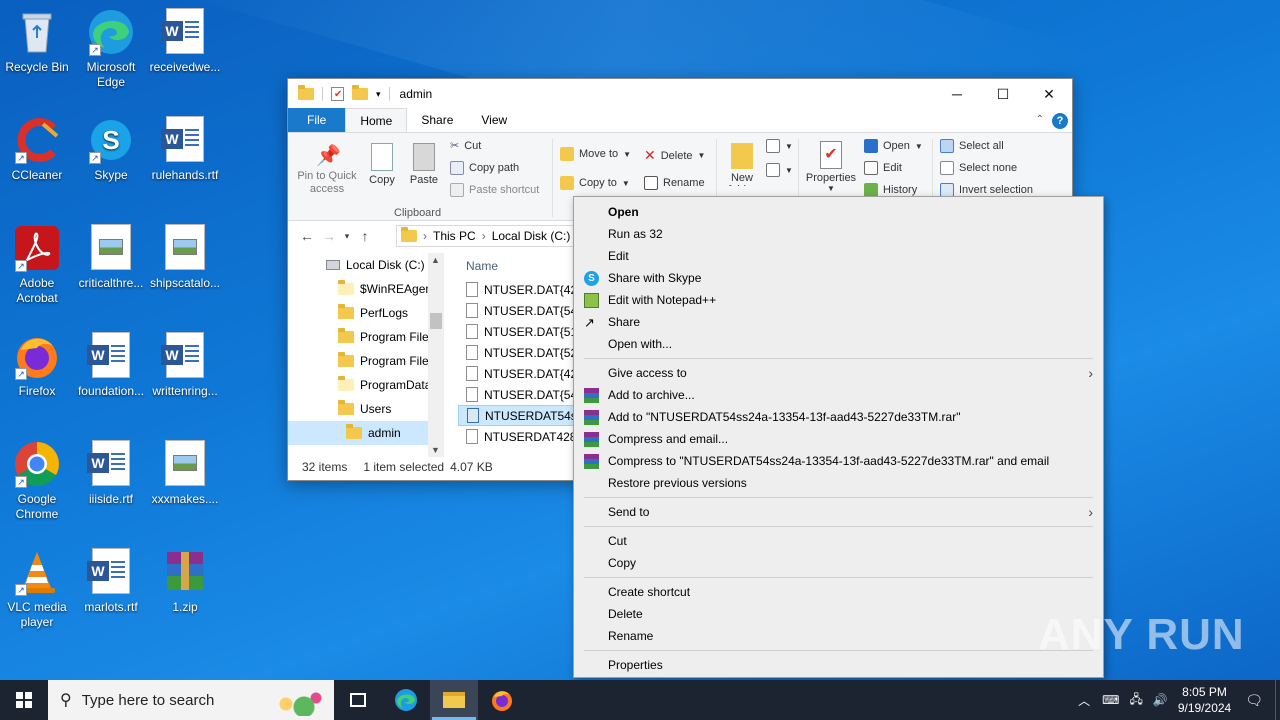 Image resolution: width=1280 pixels, height=720 pixels. Describe the element at coordinates (742, 164) in the screenshot. I see `new-folder-button: New folder` at that location.